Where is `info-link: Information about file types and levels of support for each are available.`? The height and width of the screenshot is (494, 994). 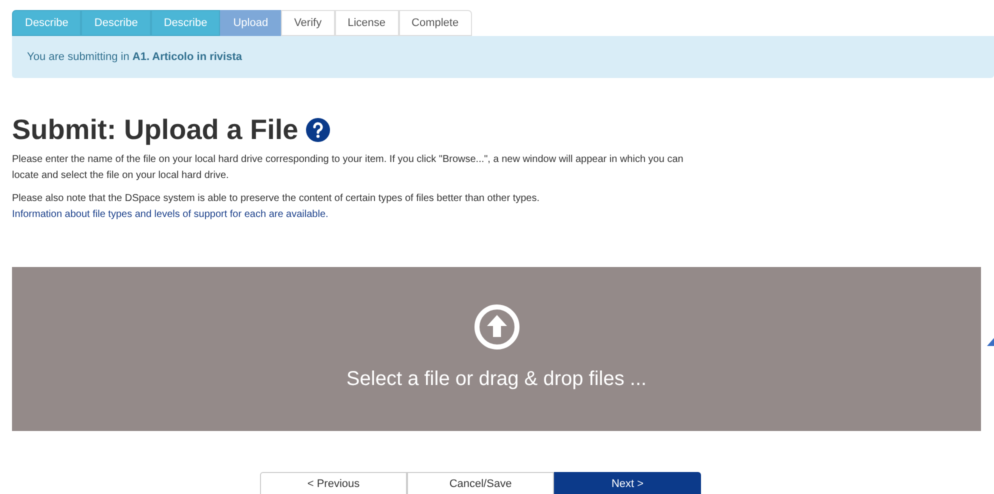 info-link: Information about file types and levels of support for each are available. is located at coordinates (362, 215).